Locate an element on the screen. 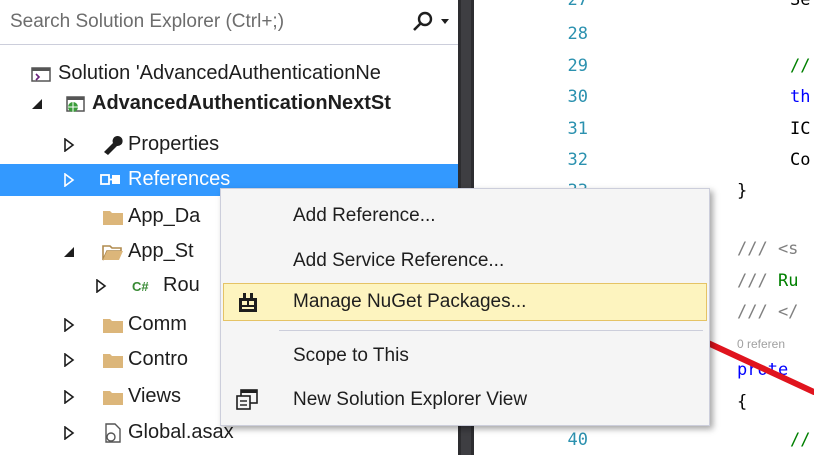 This screenshot has width=814, height=455. code-line: Co is located at coordinates (800, 160).